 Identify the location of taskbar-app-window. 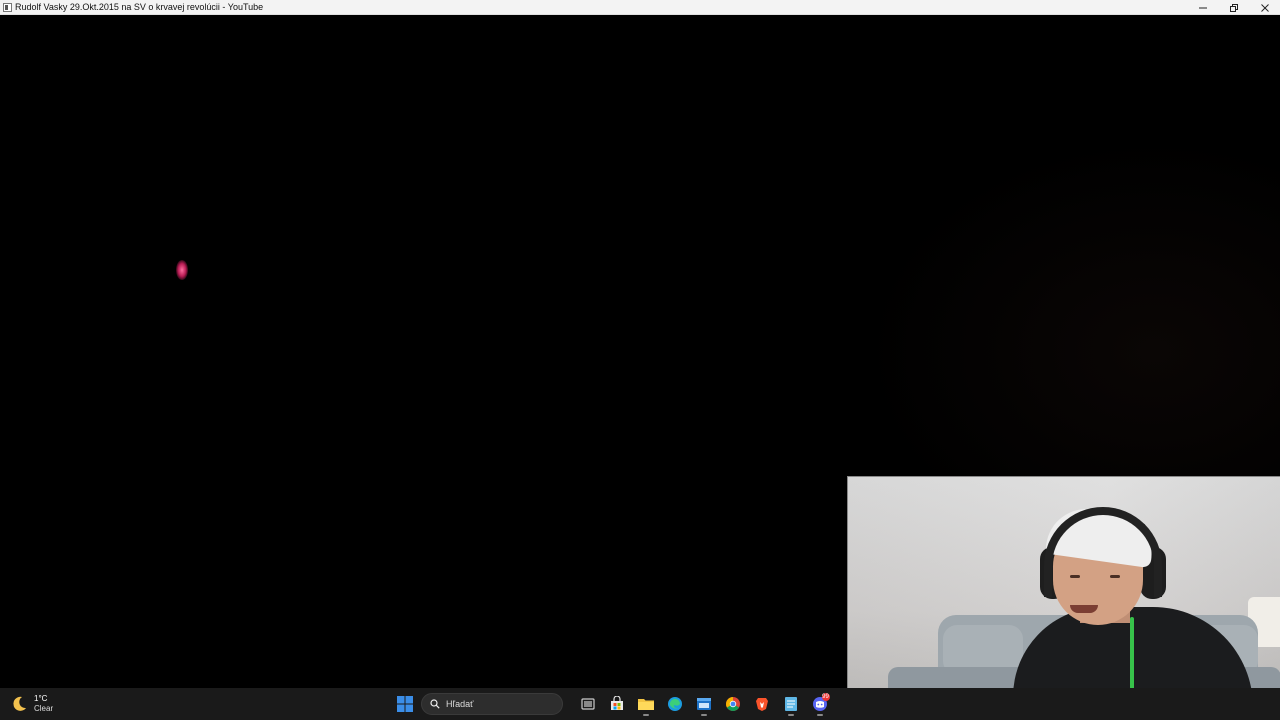
(704, 704).